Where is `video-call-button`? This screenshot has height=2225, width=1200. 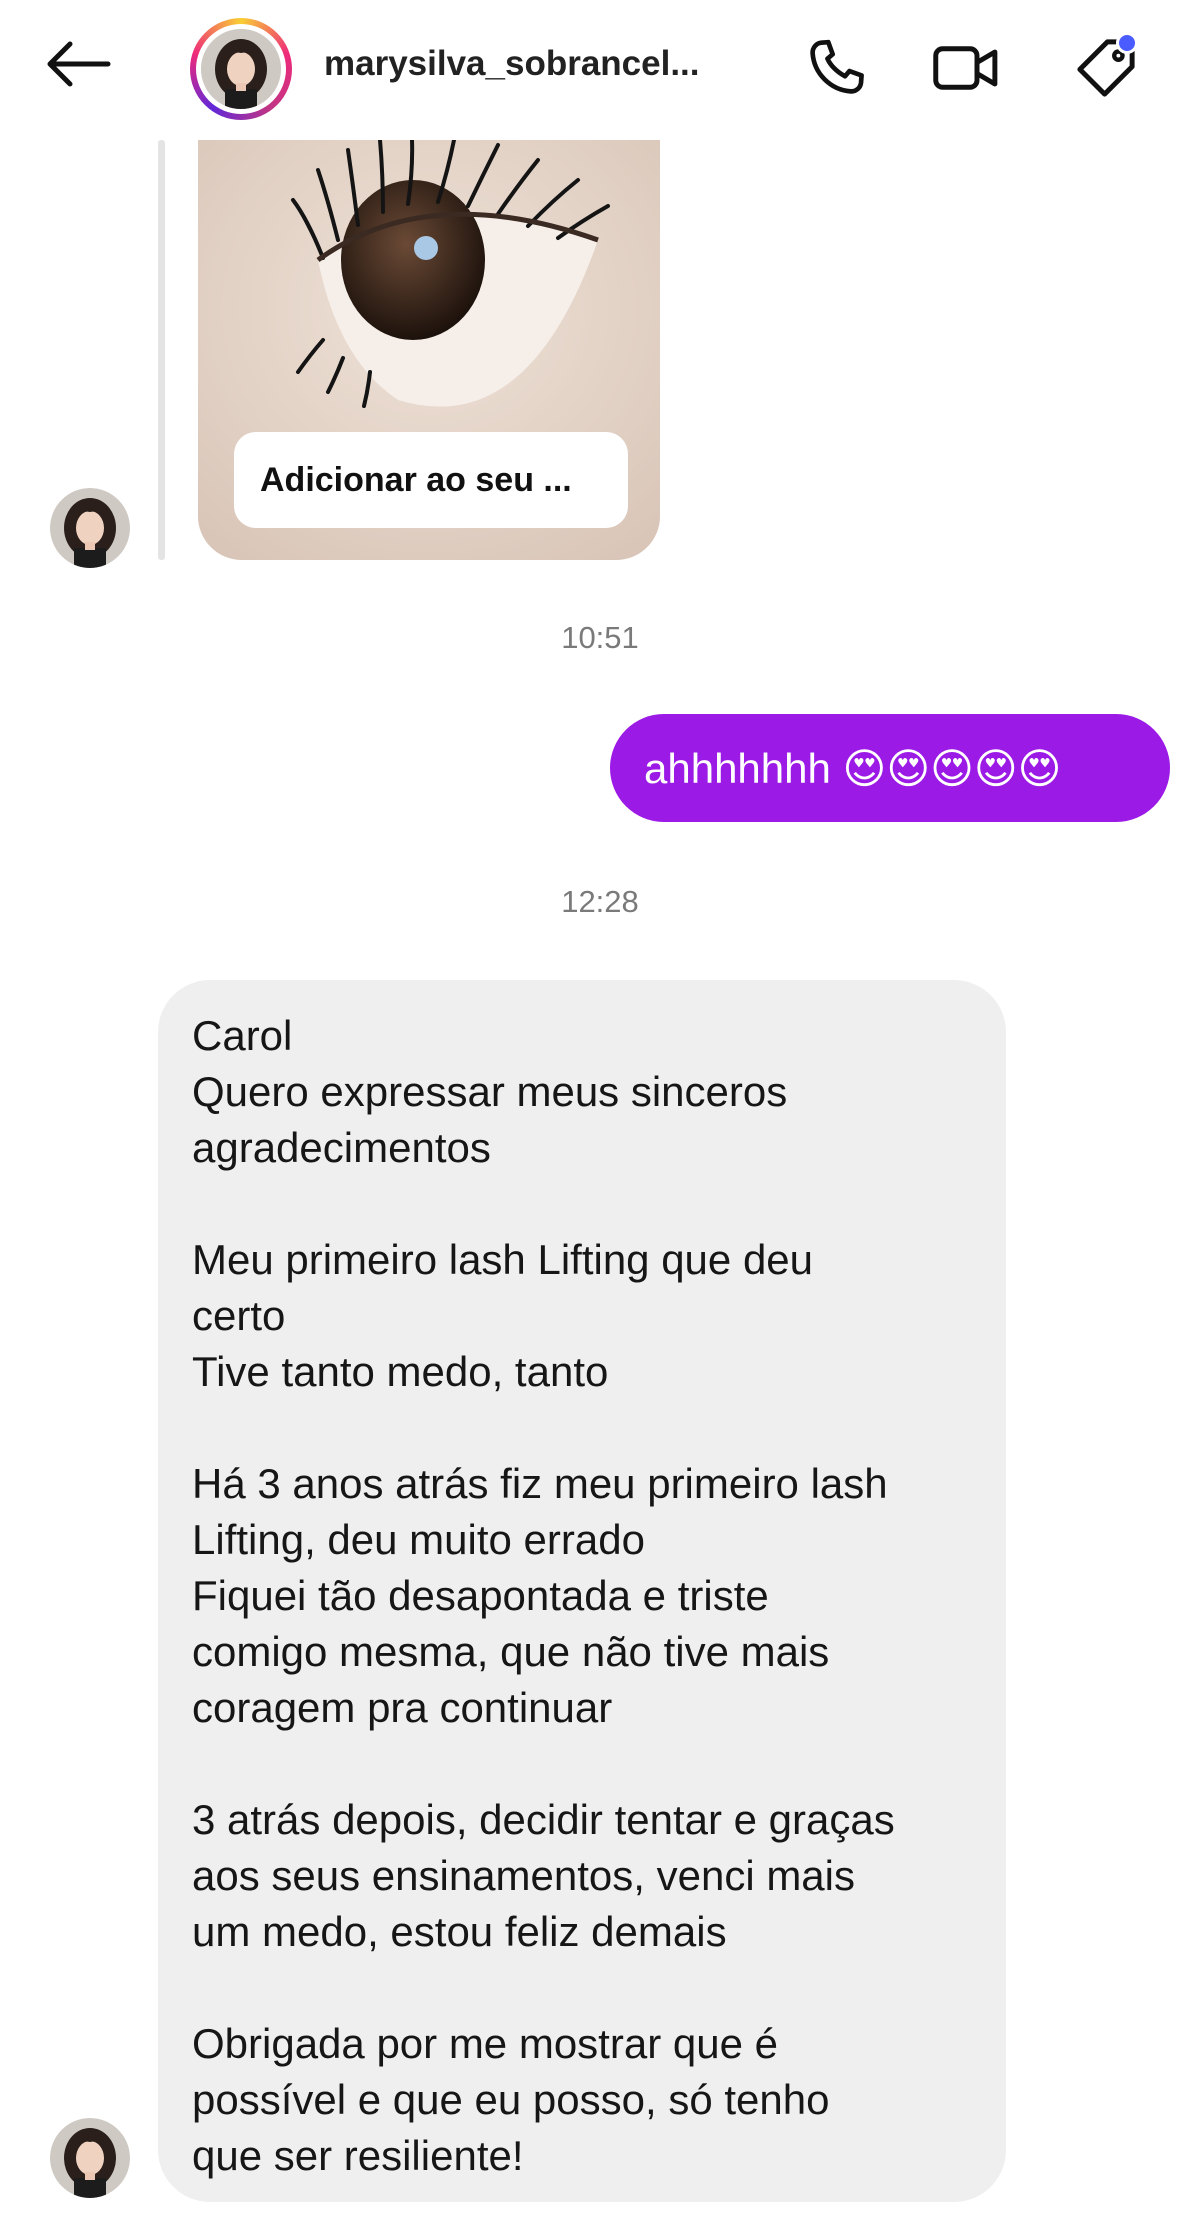 video-call-button is located at coordinates (966, 68).